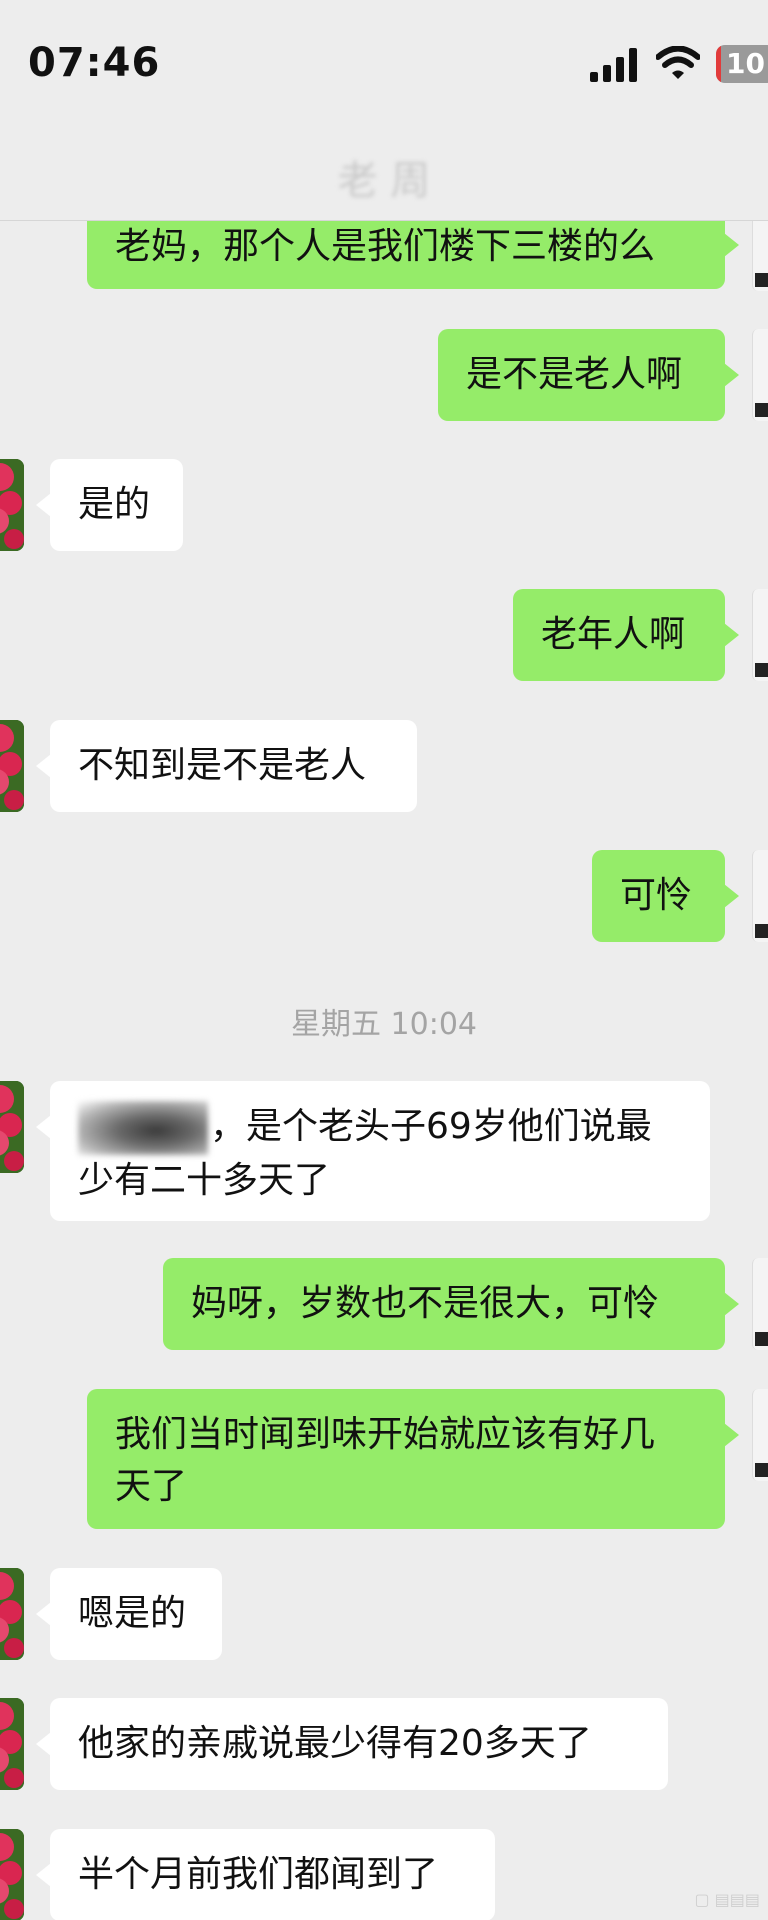 The width and height of the screenshot is (768, 1920). I want to click on message-bubble-sent: 是不是老人啊, so click(588, 375).